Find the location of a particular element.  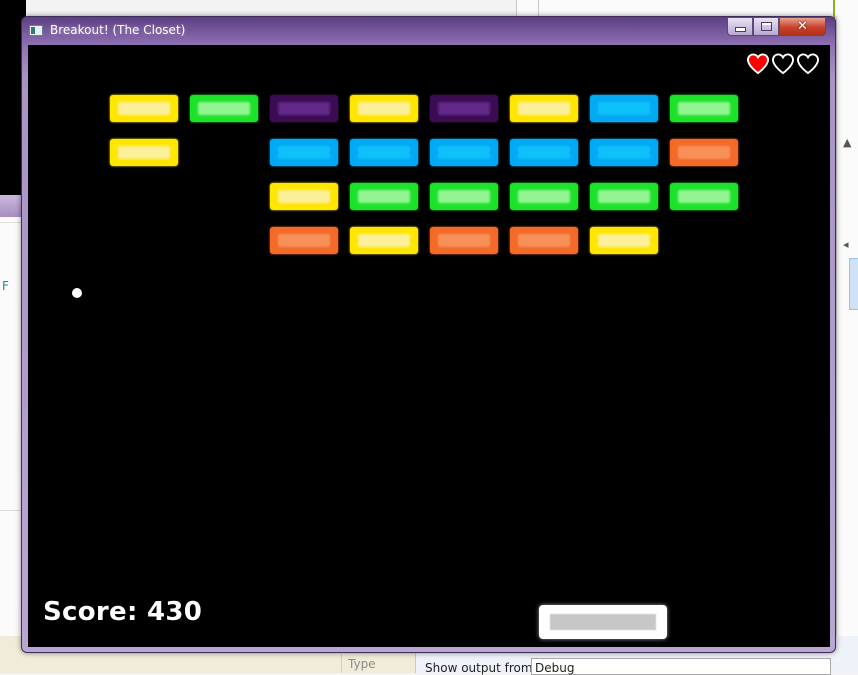

window-title: Breakout! (The Closet) is located at coordinates (118, 30).